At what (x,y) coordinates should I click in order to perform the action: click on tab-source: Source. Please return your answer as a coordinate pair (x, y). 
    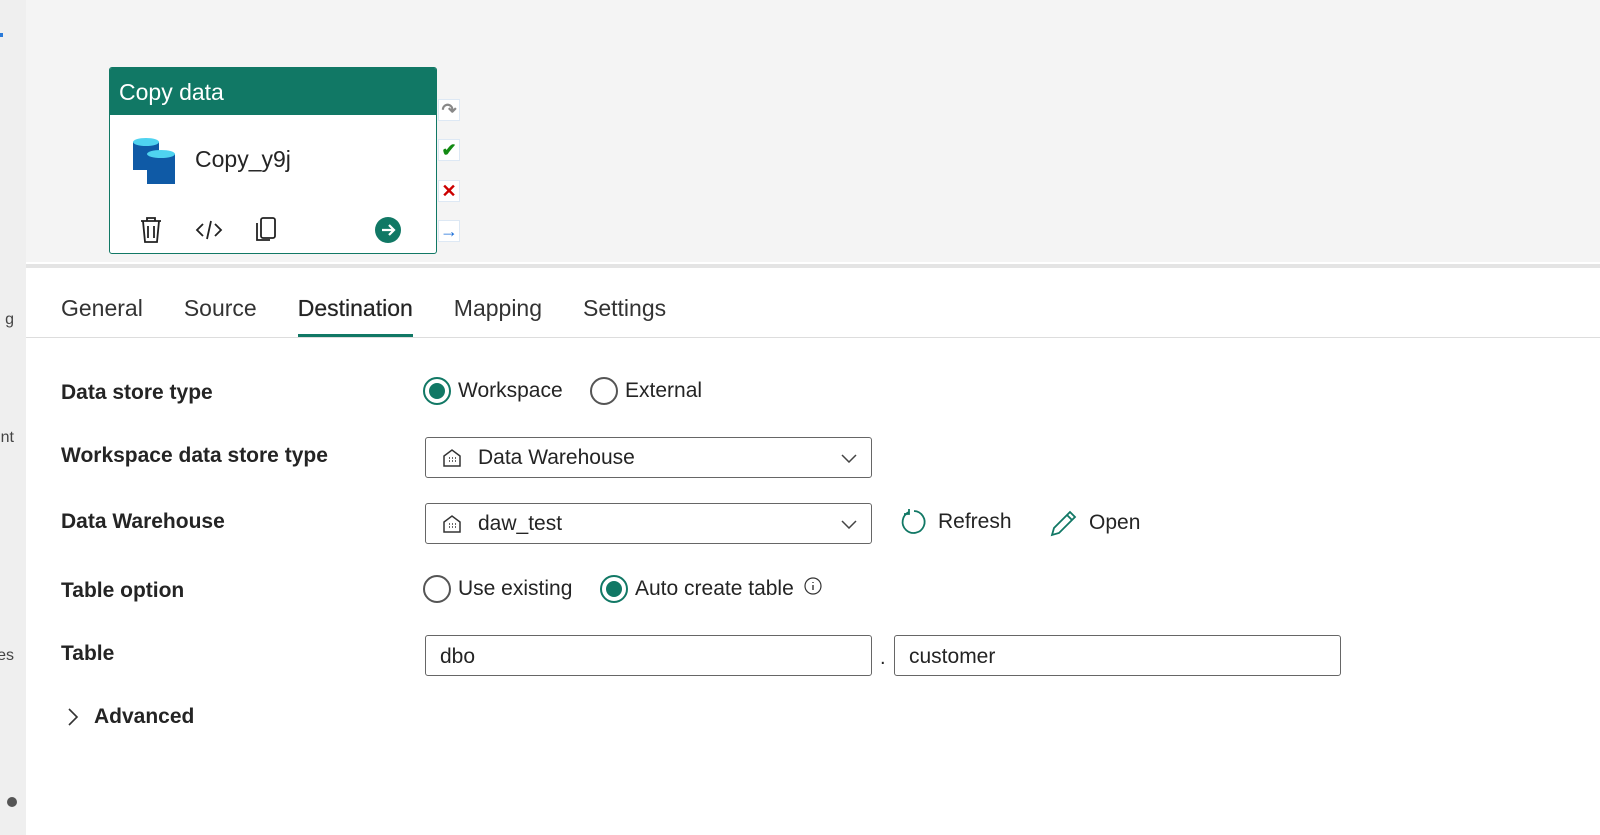
    Looking at the image, I should click on (220, 316).